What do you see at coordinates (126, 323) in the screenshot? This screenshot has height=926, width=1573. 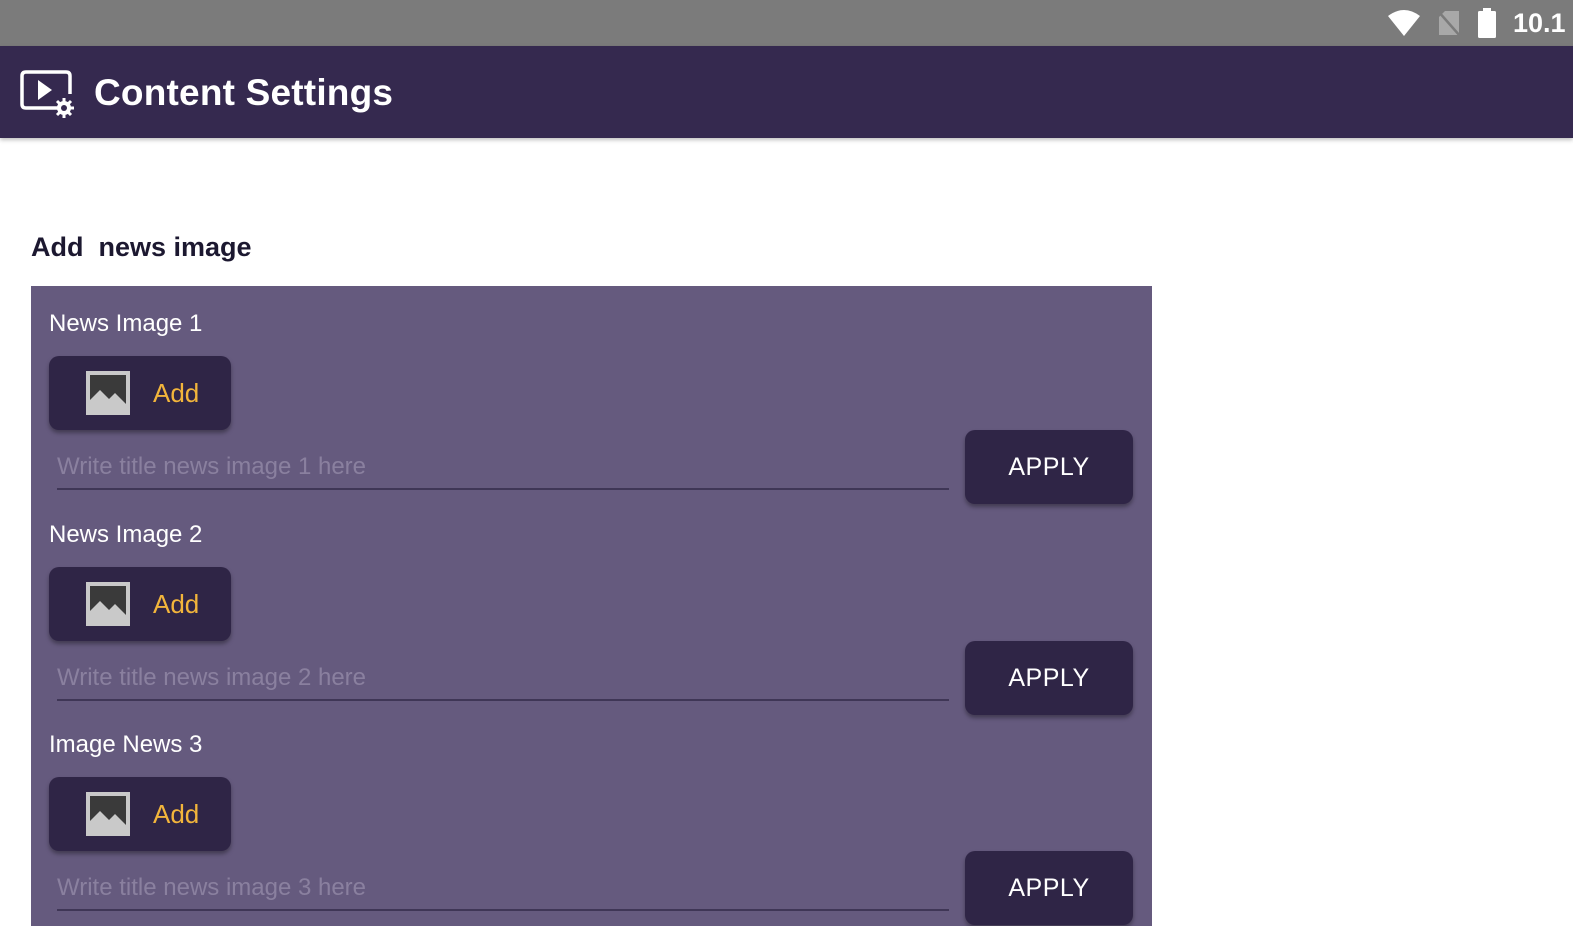 I see `news-image-label: News Image 1` at bounding box center [126, 323].